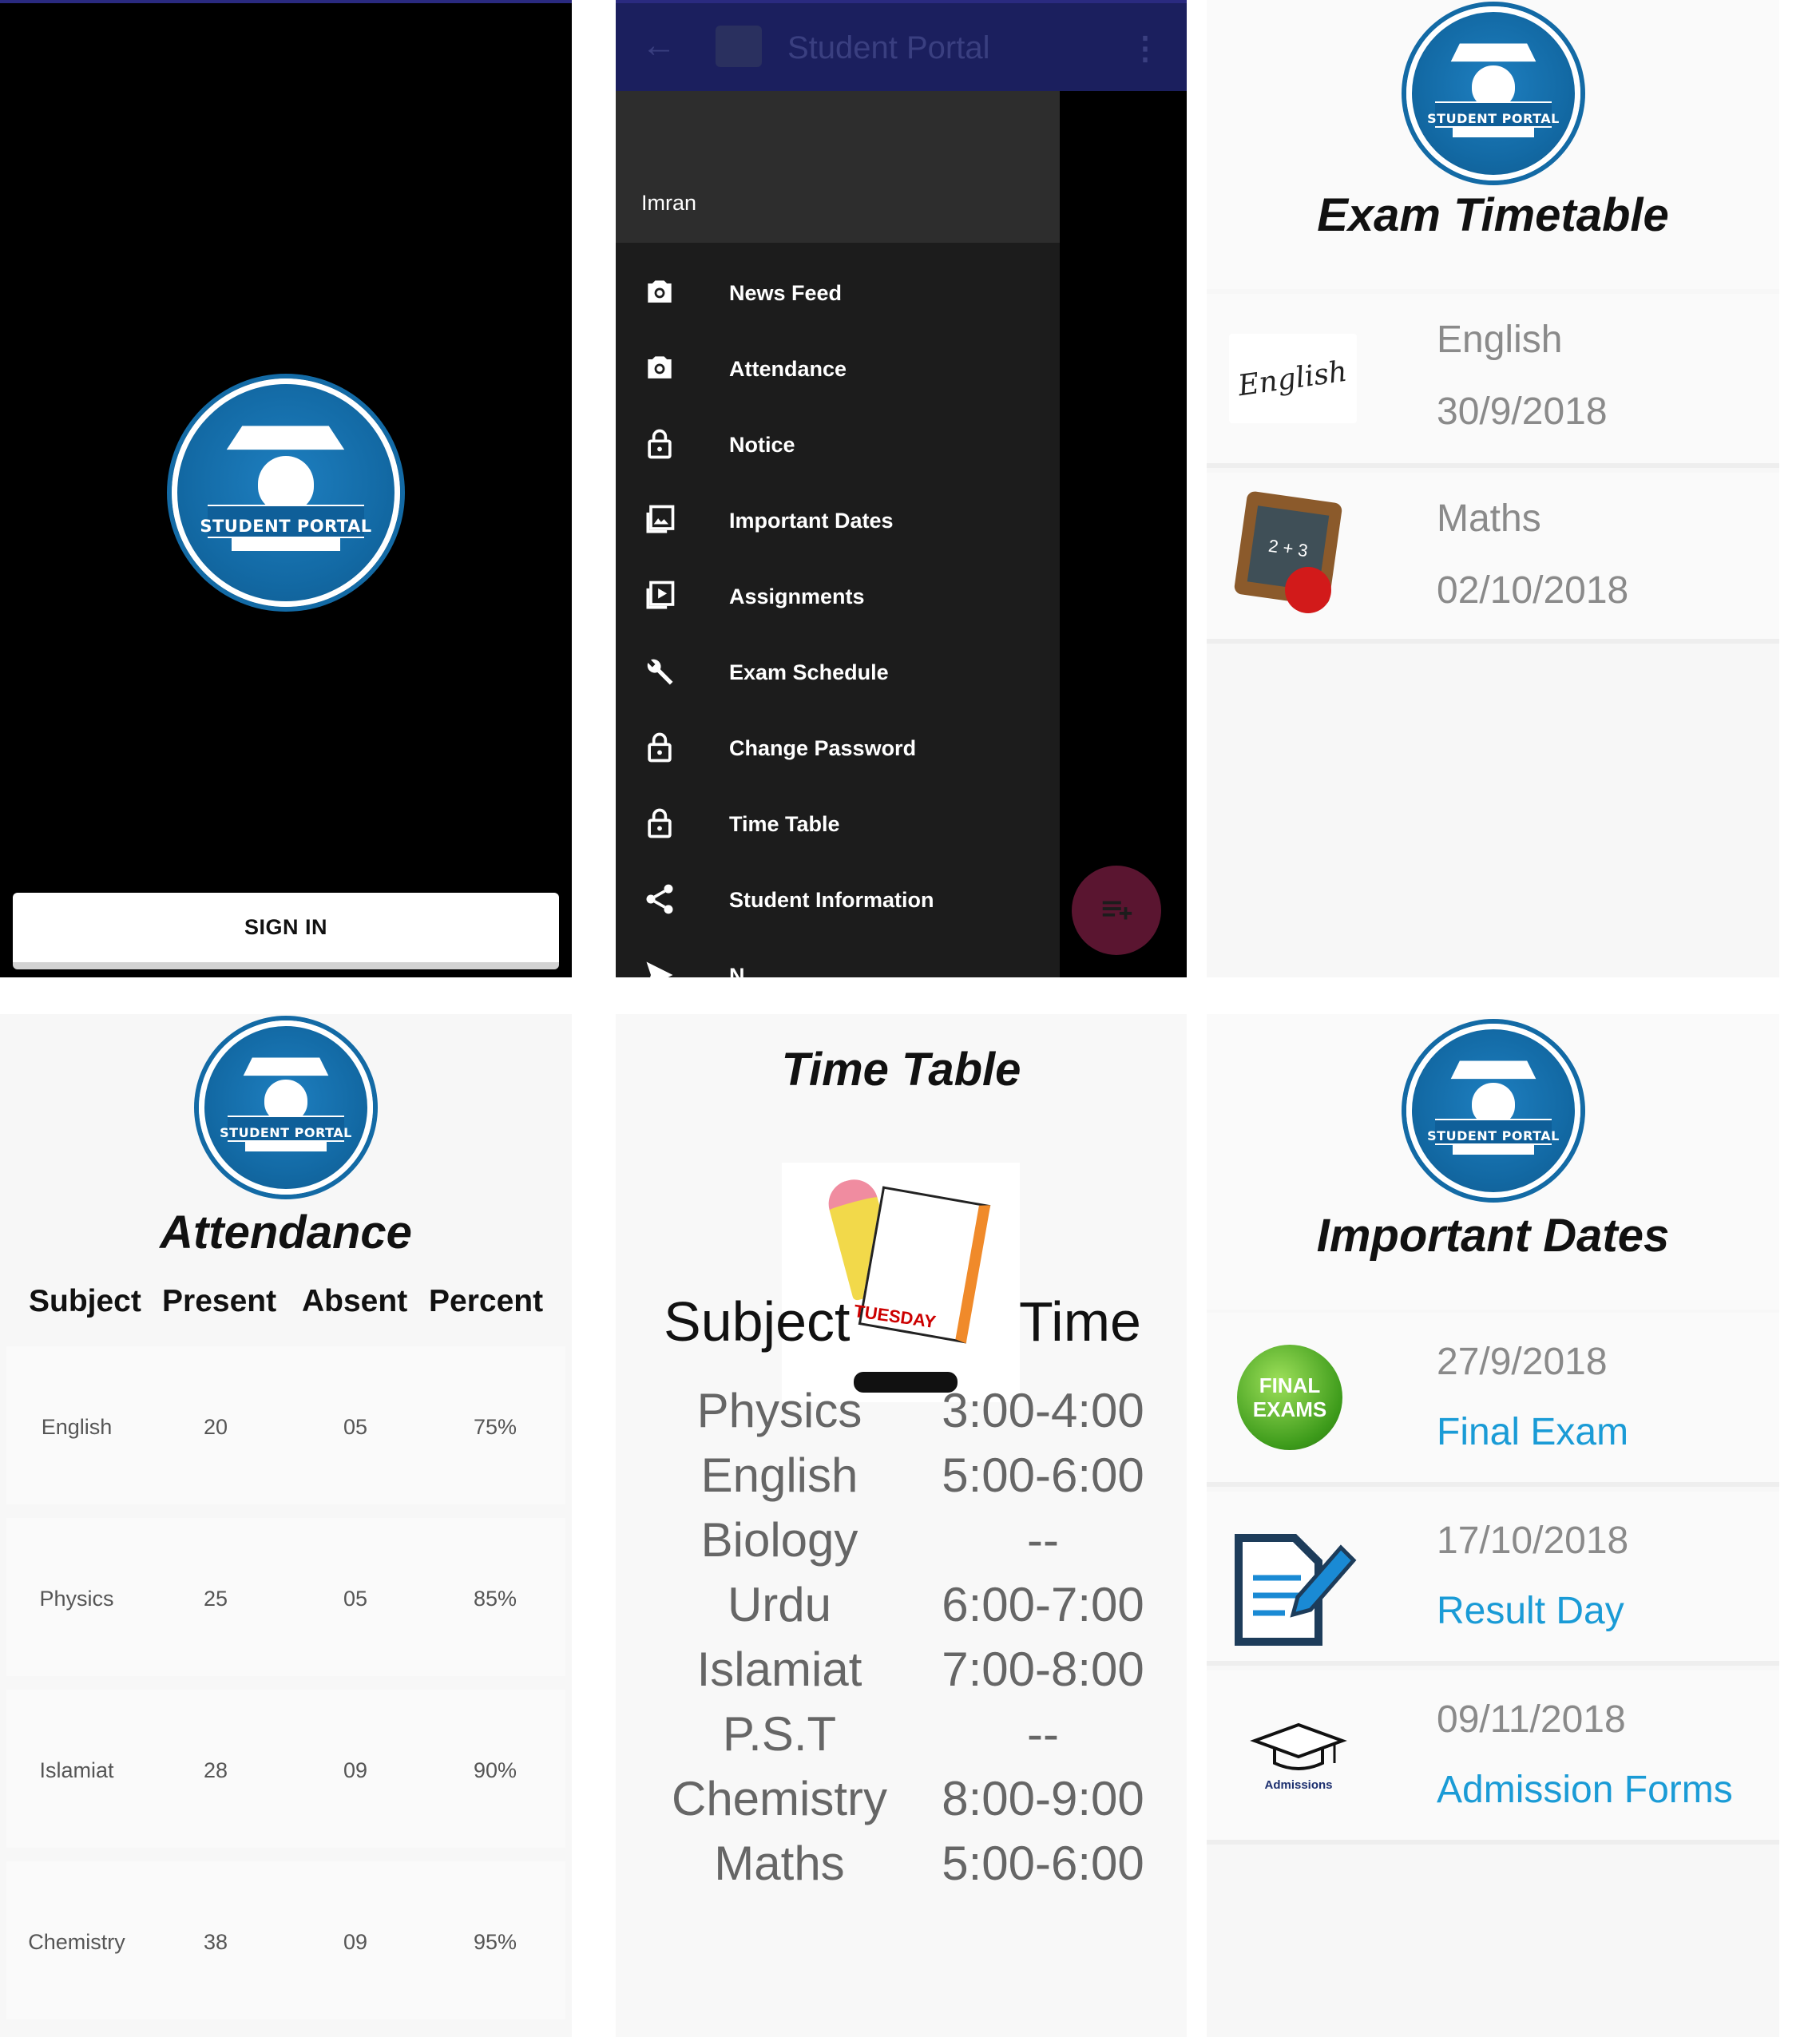  What do you see at coordinates (215, 1599) in the screenshot?
I see `cell-present: 25` at bounding box center [215, 1599].